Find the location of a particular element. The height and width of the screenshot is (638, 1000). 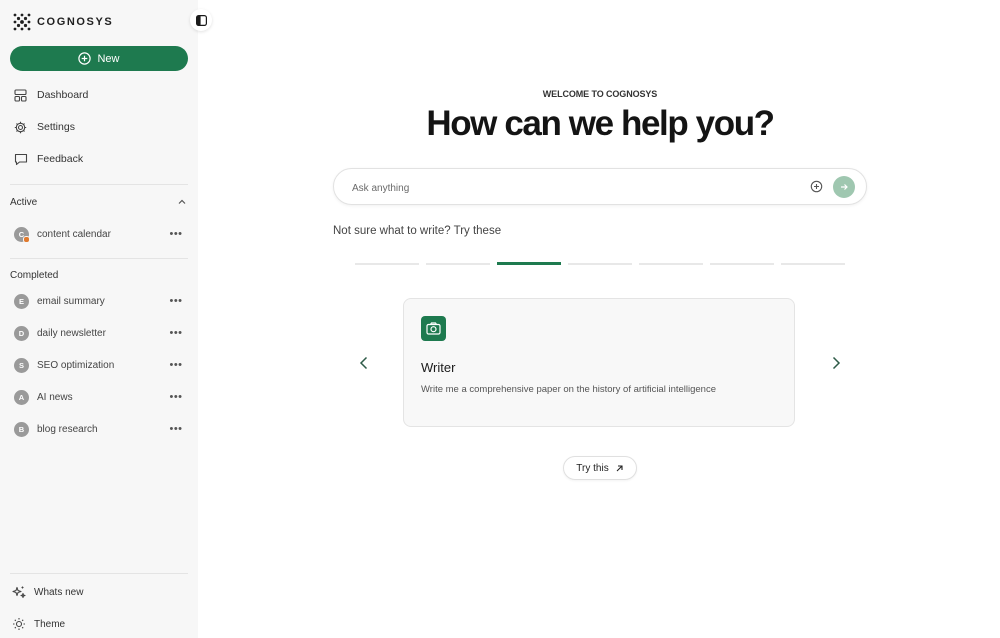

sidebar-item-settings: Settings is located at coordinates (44, 127).